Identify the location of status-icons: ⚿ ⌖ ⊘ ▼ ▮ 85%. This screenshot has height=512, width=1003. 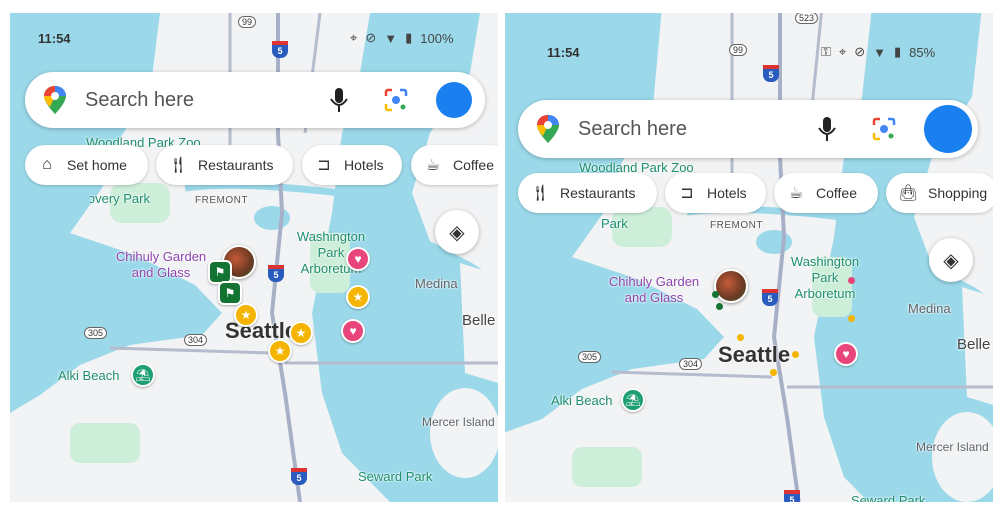
(878, 52).